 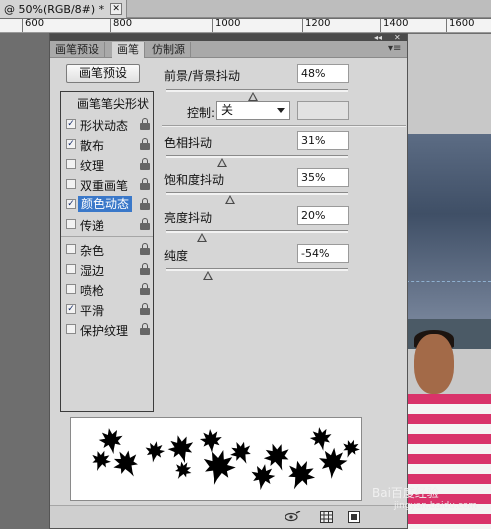 What do you see at coordinates (224, 460) in the screenshot?
I see `maple-leaf-stroke` at bounding box center [224, 460].